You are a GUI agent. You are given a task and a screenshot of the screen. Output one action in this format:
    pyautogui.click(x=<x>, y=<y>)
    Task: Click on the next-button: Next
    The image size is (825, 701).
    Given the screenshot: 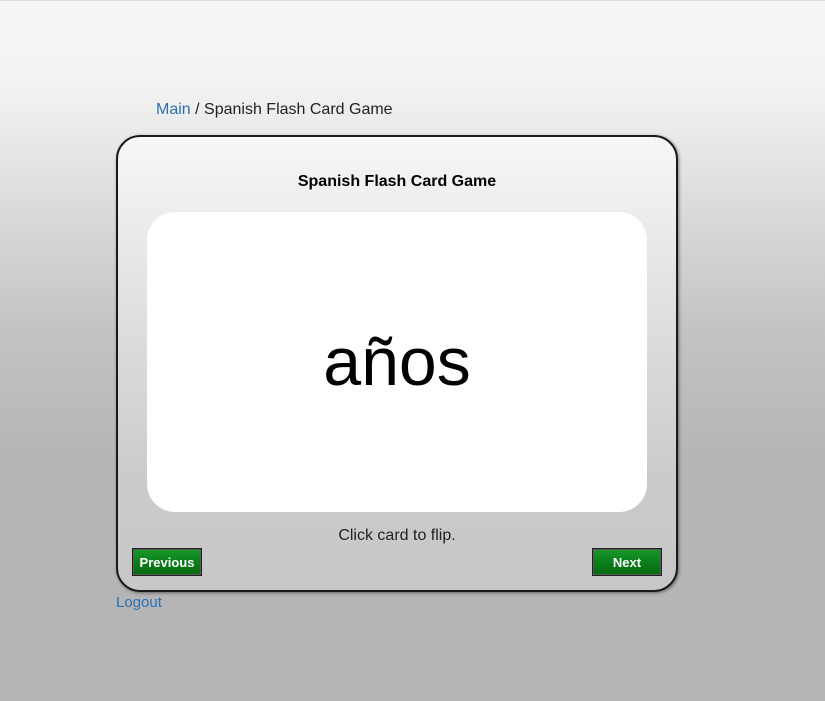 What is the action you would take?
    pyautogui.click(x=627, y=562)
    